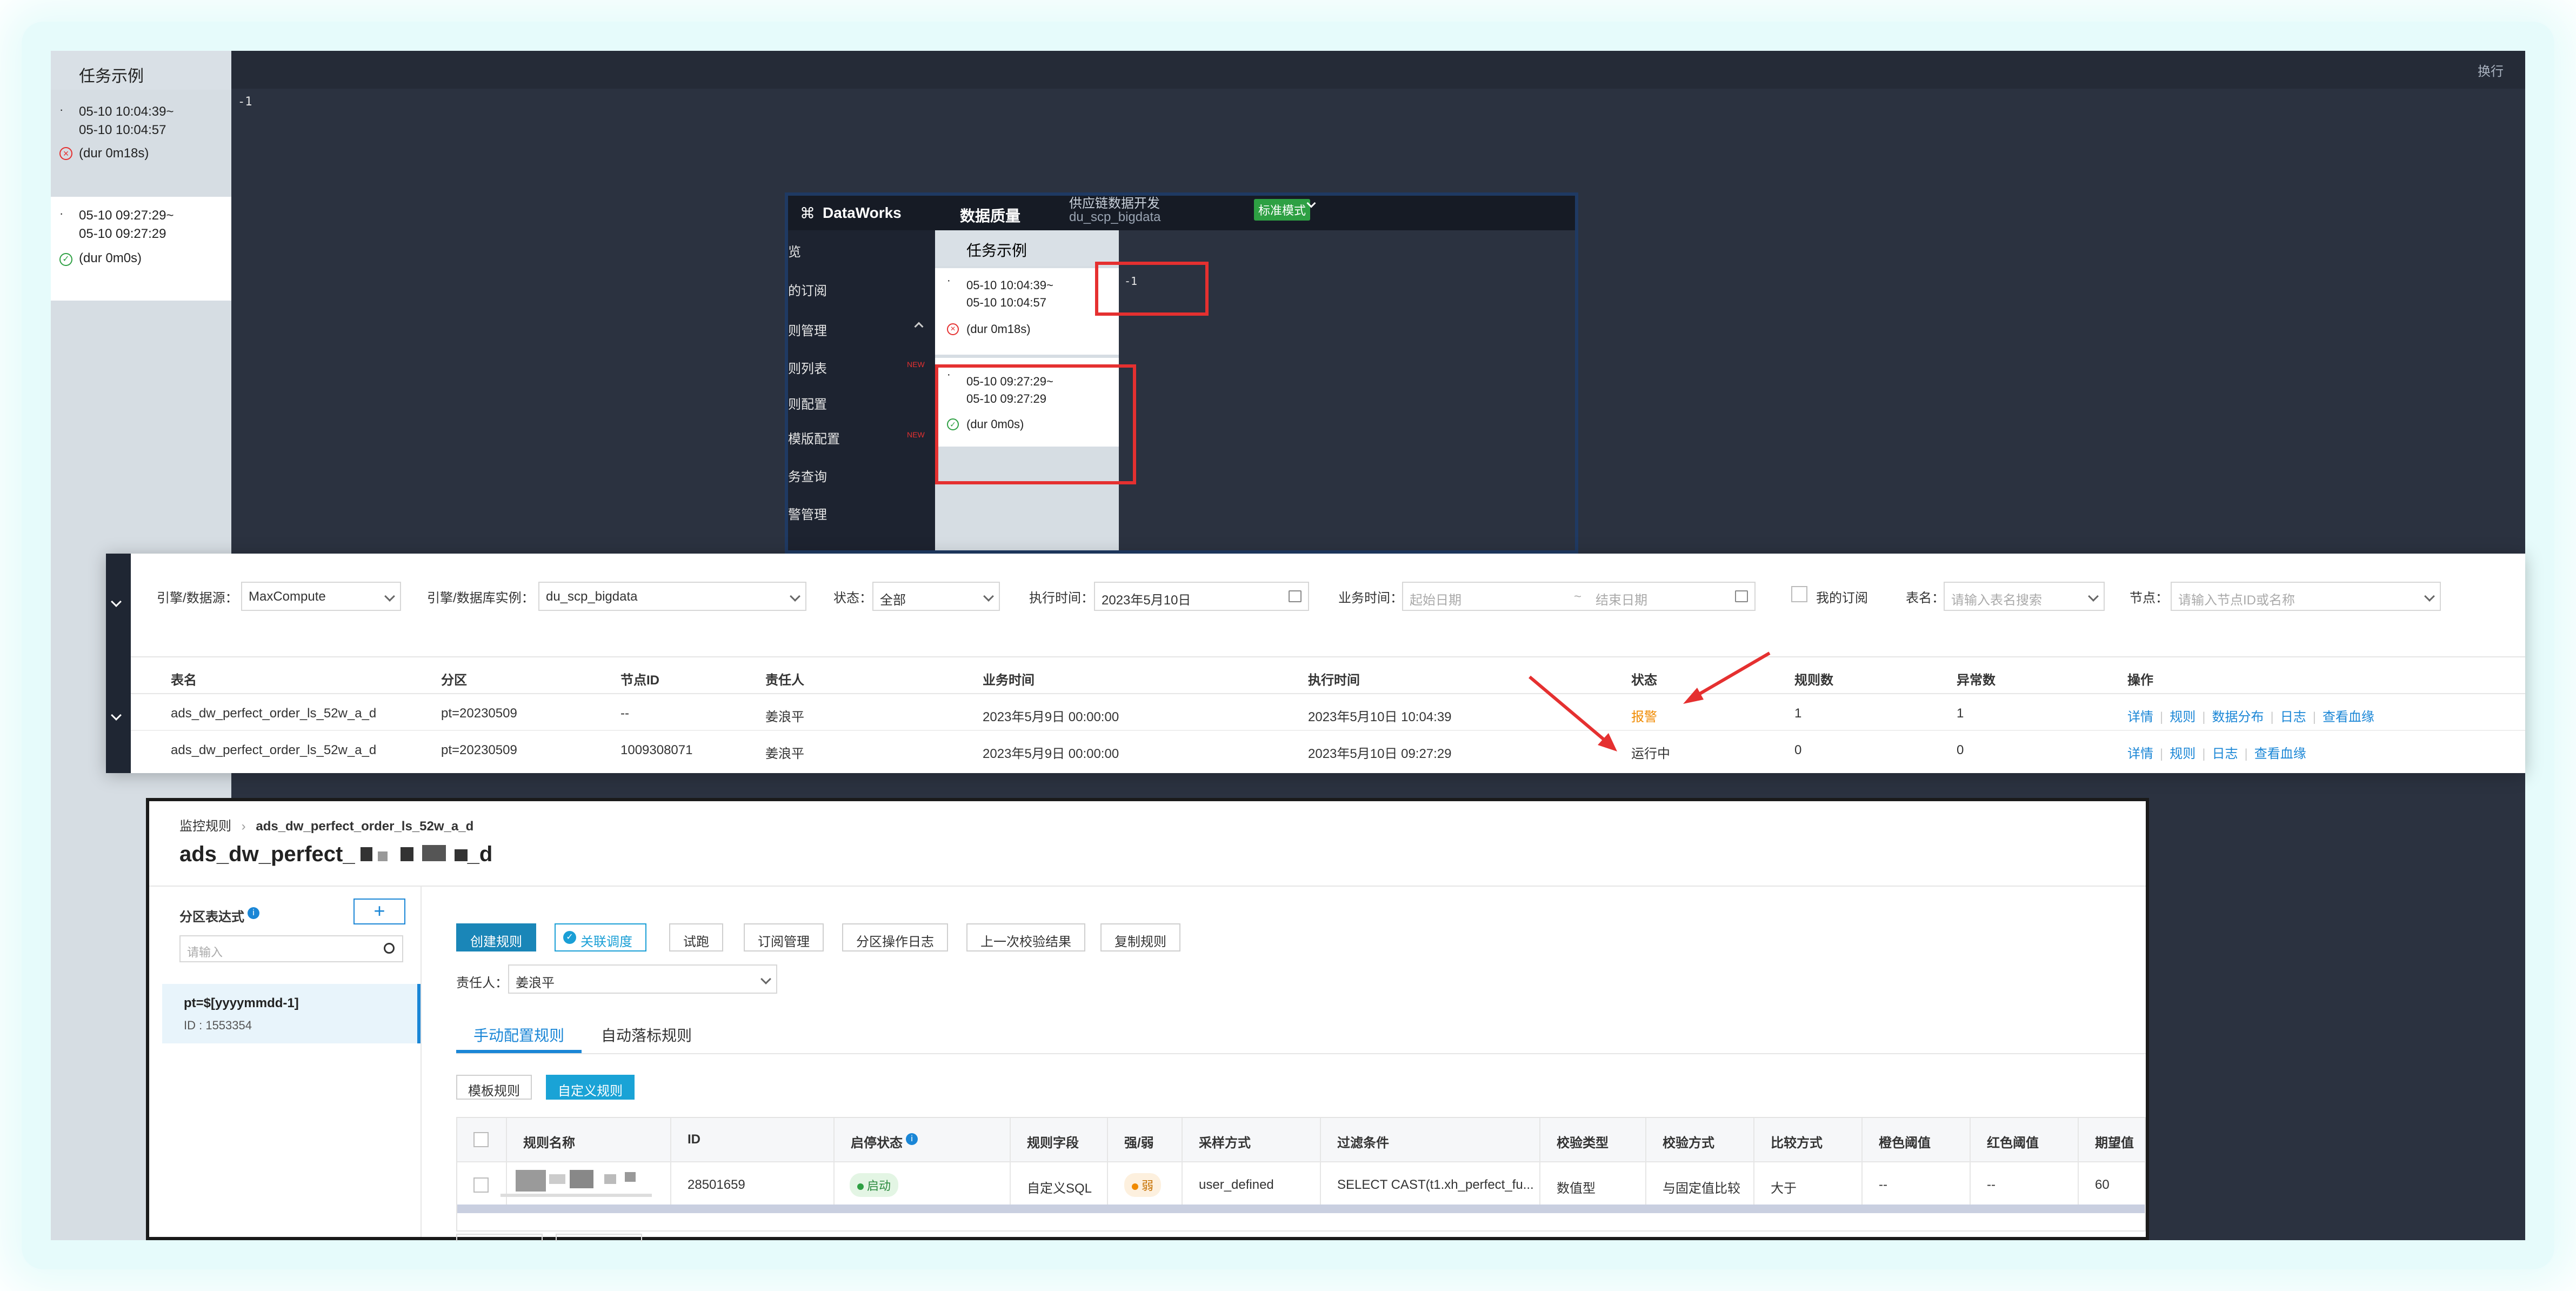 This screenshot has height=1291, width=2576. I want to click on annotation-arrows, so click(1650, 701).